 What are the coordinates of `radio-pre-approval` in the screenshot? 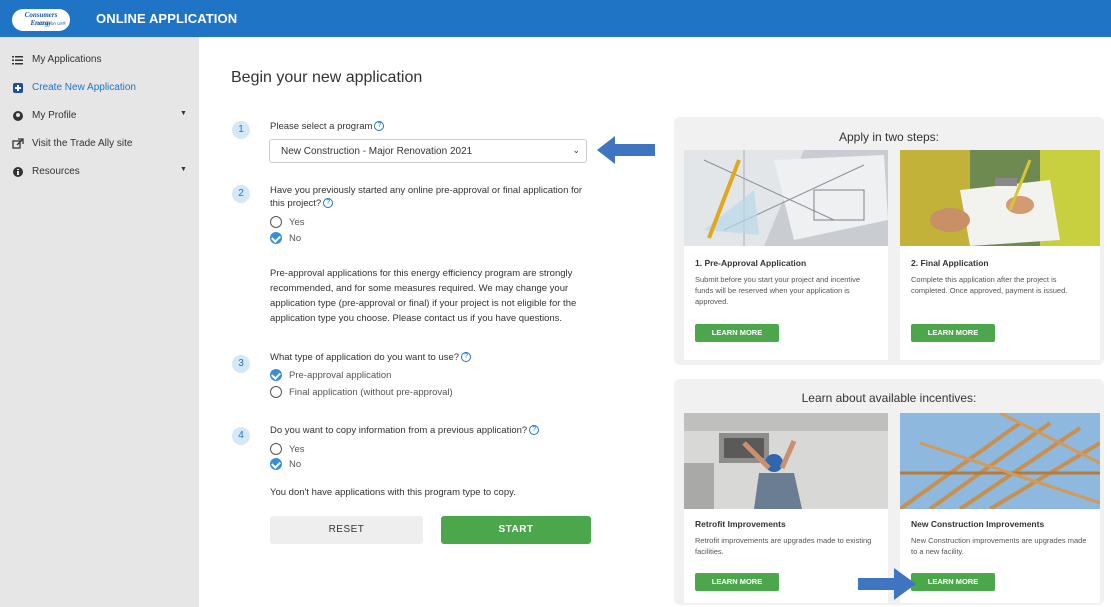 It's located at (276, 375).